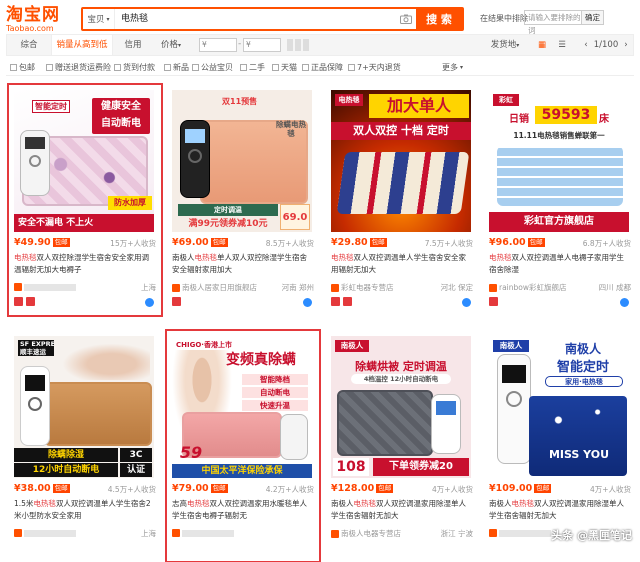 The width and height of the screenshot is (640, 562). I want to click on filter-cod: 货到付款, so click(134, 67).